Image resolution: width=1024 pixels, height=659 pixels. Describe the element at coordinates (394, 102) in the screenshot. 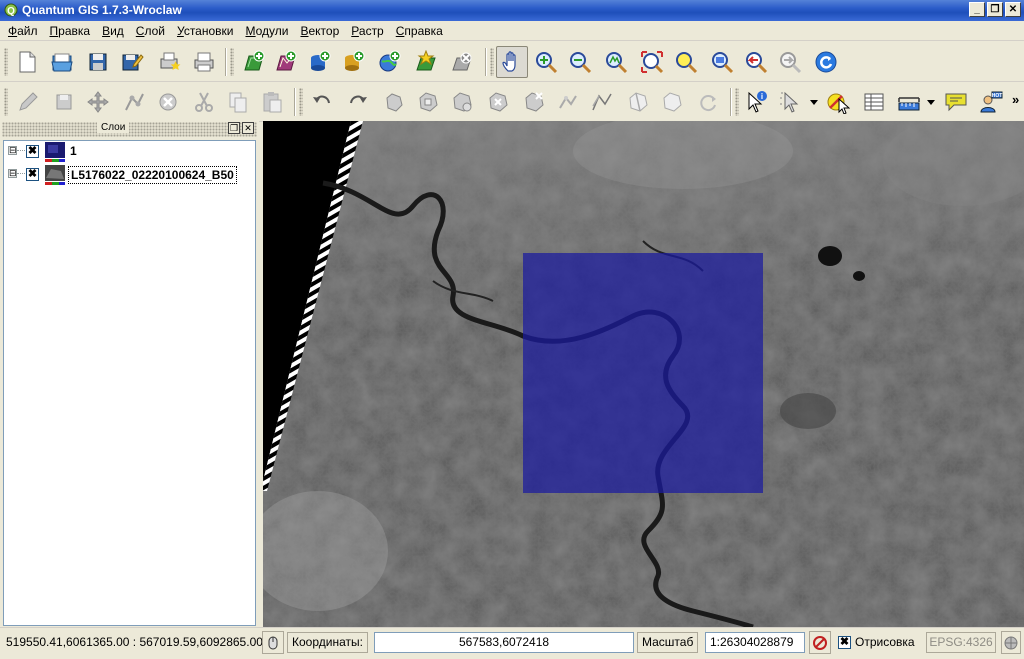

I see `simplify-feature-button` at that location.